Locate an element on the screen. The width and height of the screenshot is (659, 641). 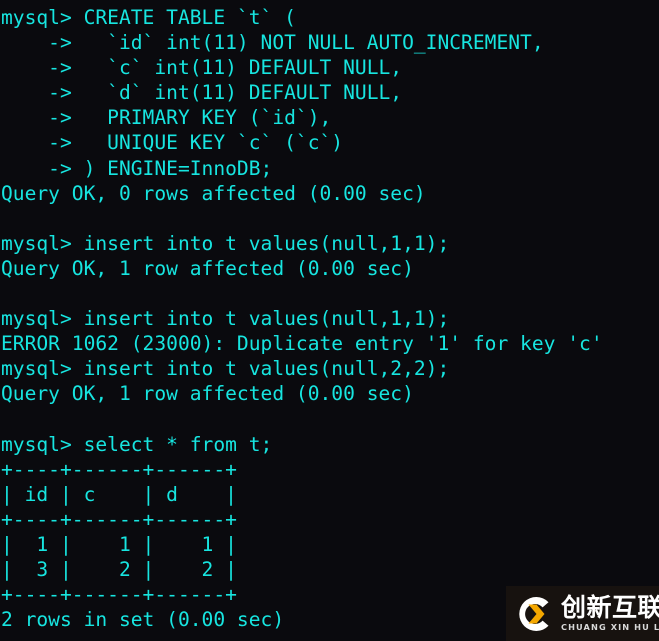
terminal-line: -> UNIQUE KEY `c` (`c`) is located at coordinates (172, 143).